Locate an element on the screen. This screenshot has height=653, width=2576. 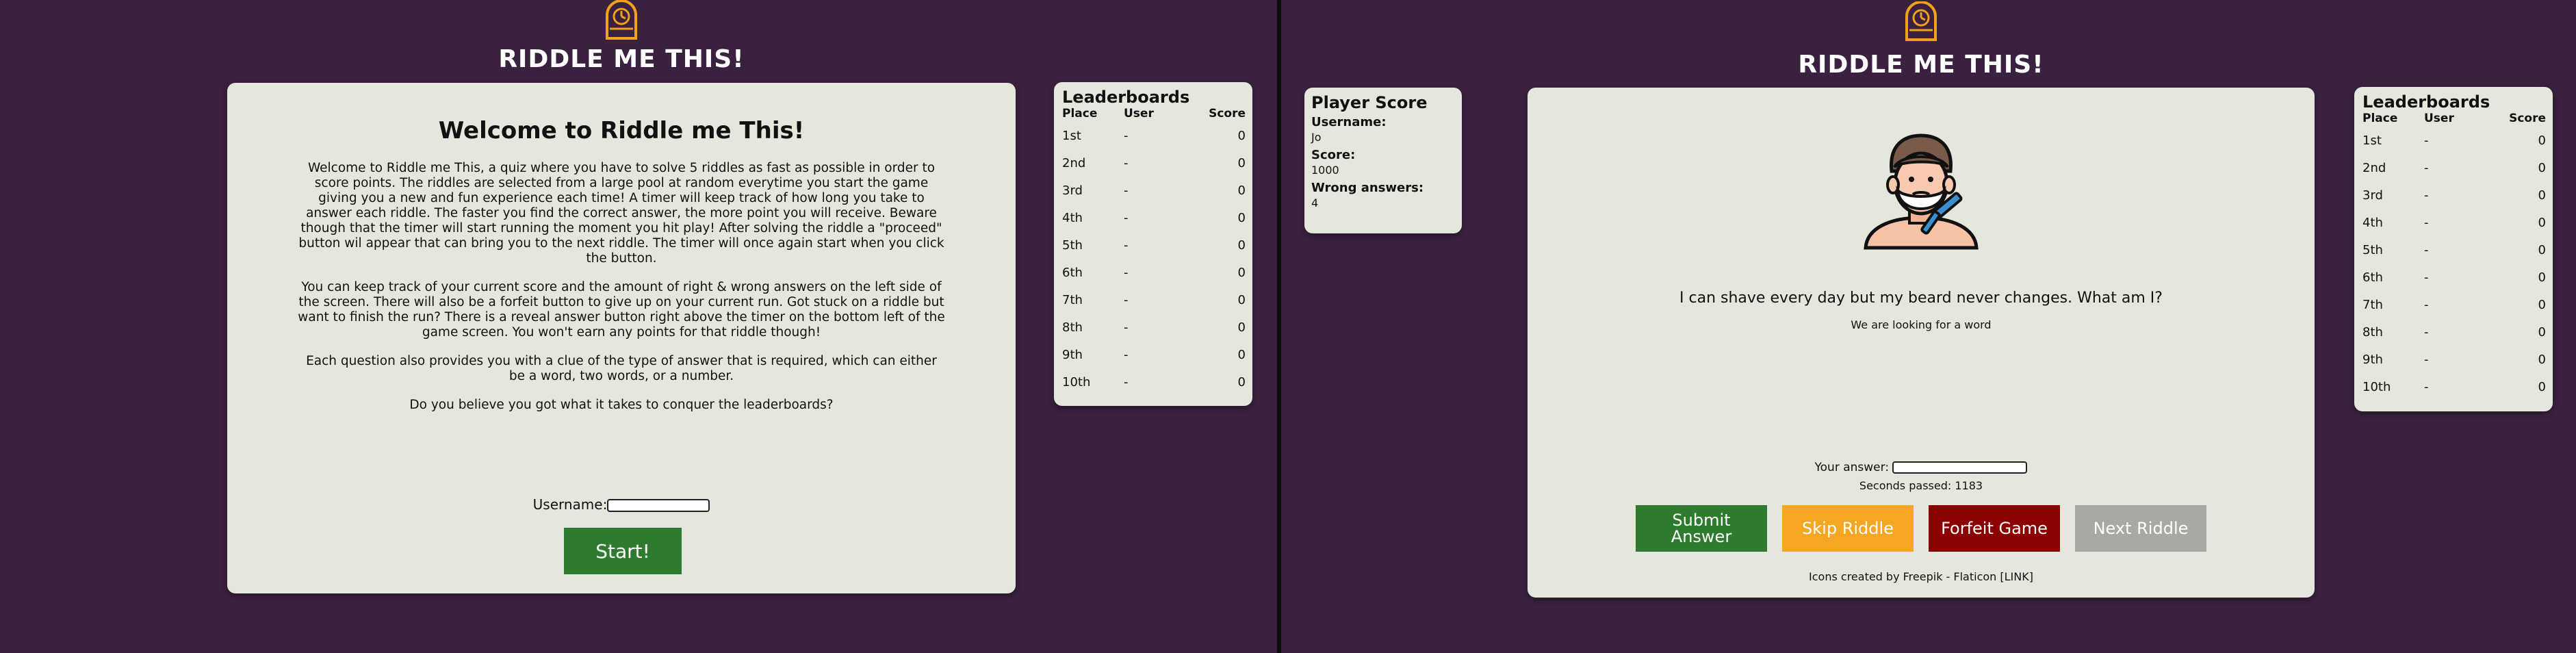
row-place: 9th is located at coordinates (1072, 355).